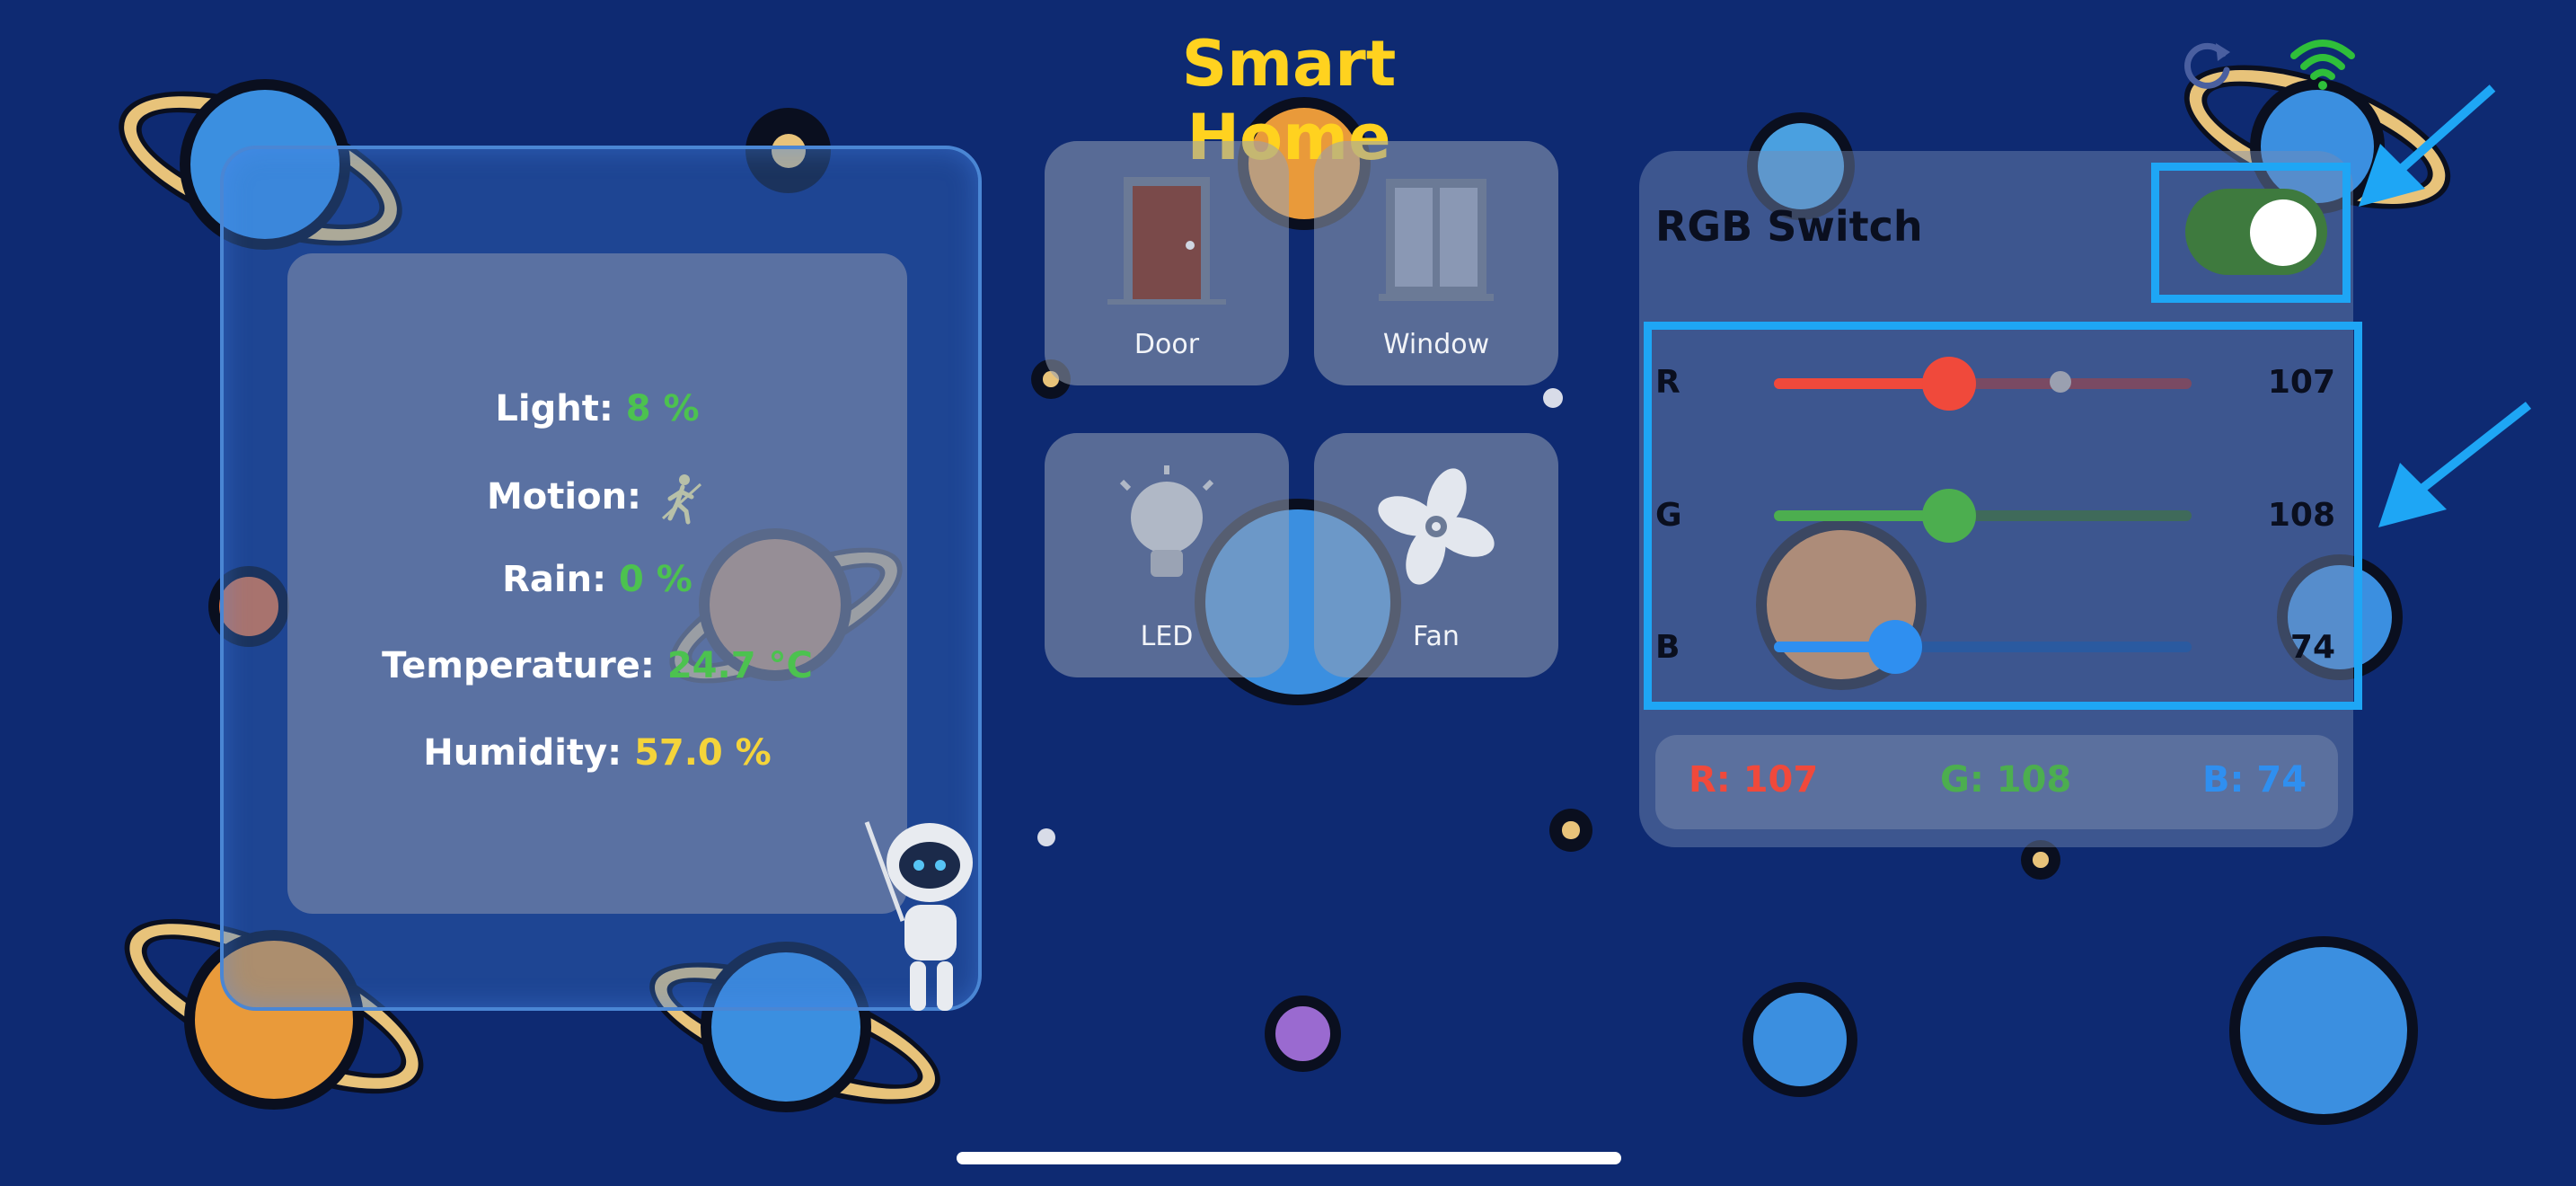 This screenshot has width=2576, height=1186. I want to click on blue-channel-label: B, so click(1668, 647).